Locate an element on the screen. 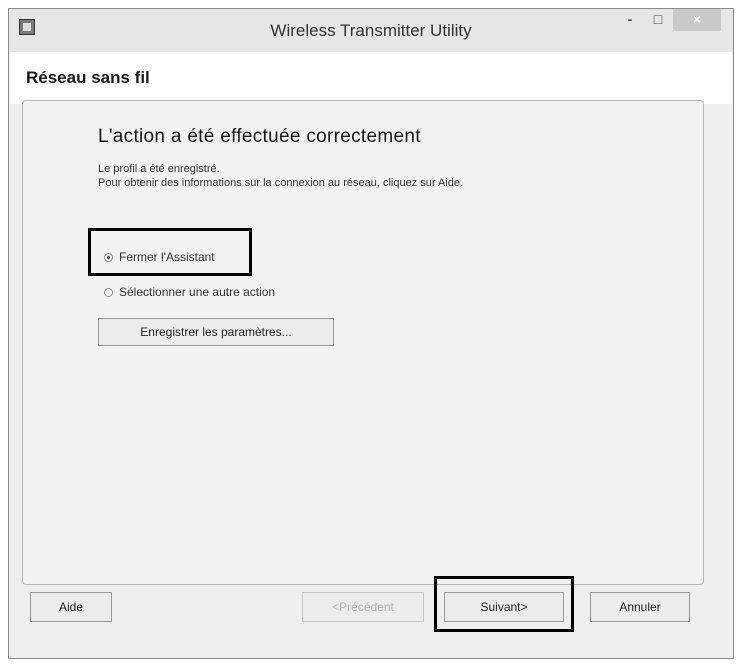 The image size is (743, 667). radio-label: Fermer l'Assistant is located at coordinates (167, 257).